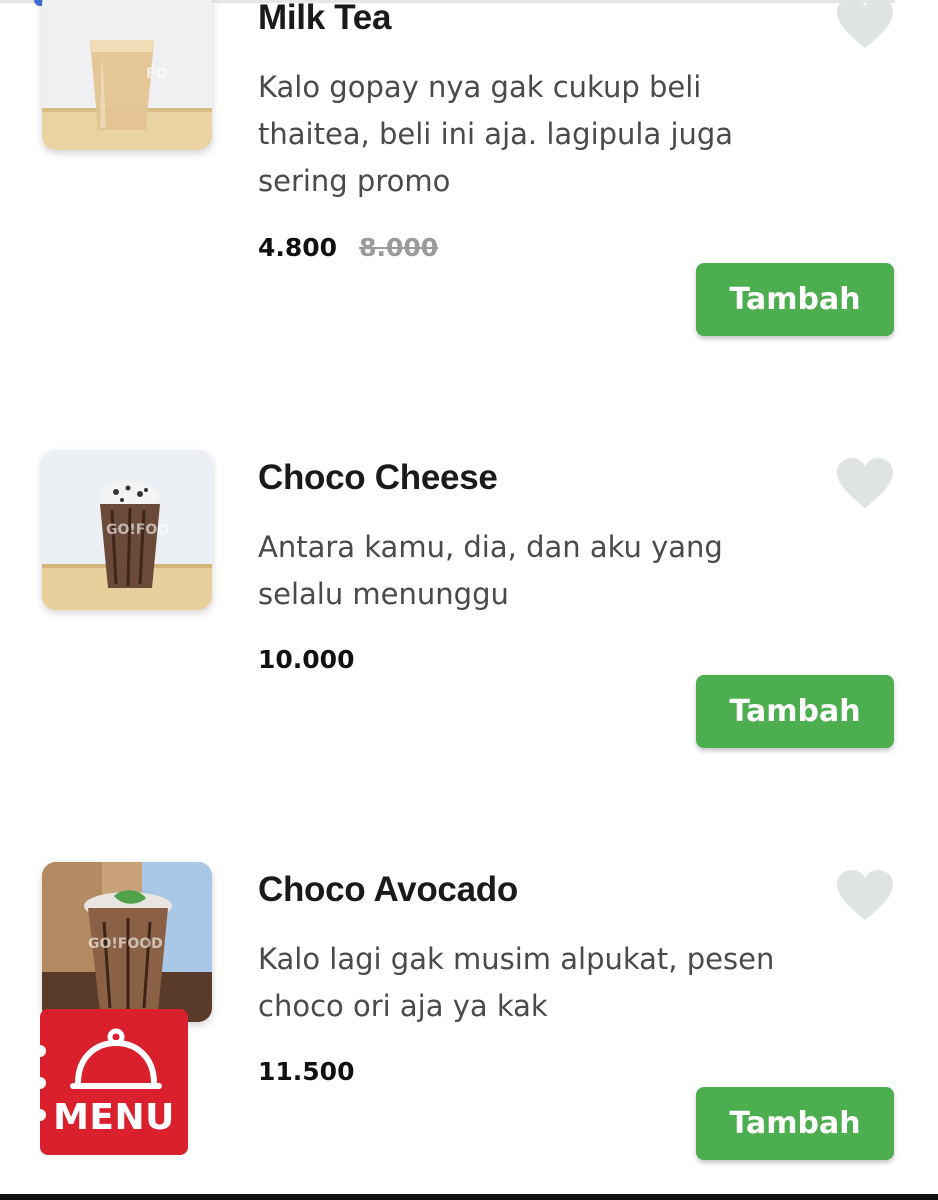  I want to click on item-price: 4.800, so click(298, 247).